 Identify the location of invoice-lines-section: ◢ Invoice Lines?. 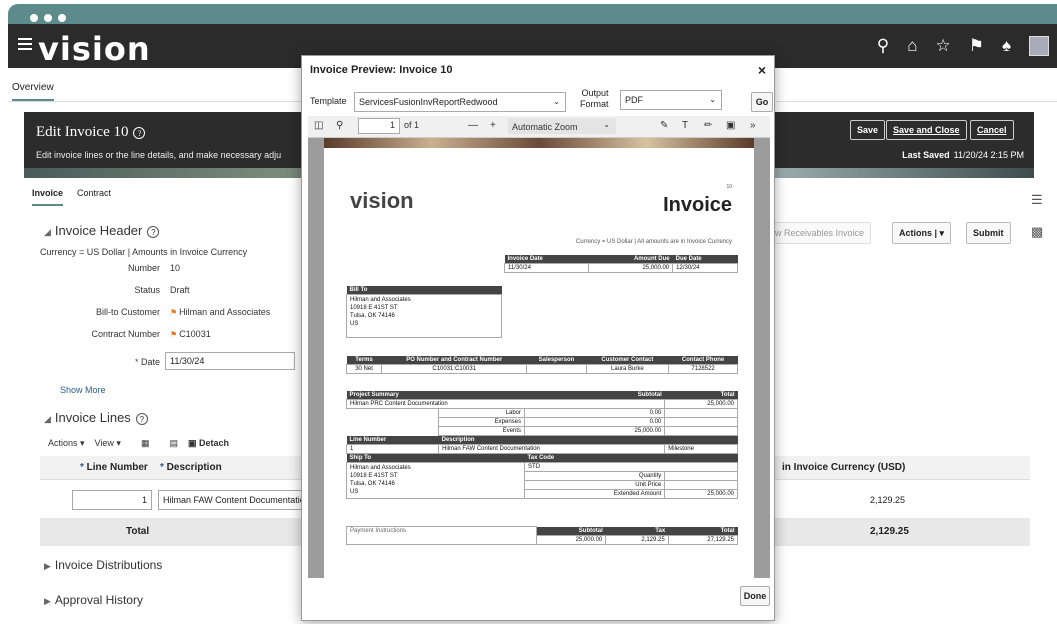
(96, 417).